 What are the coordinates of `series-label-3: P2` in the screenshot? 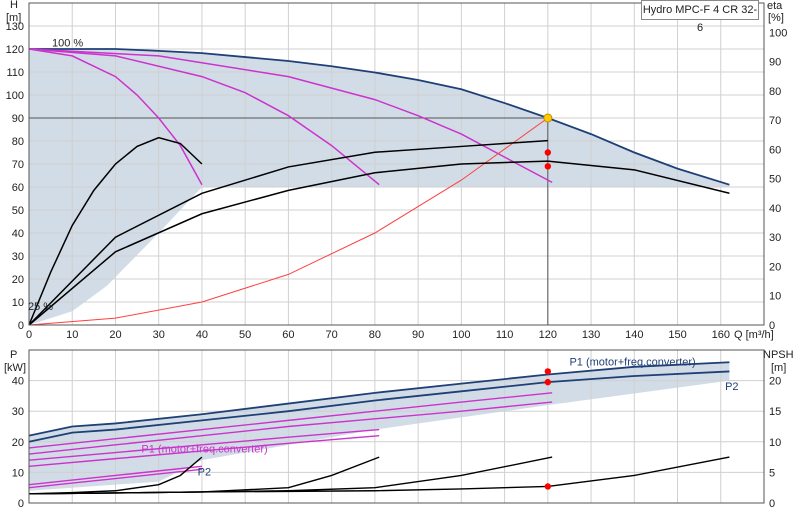 It's located at (204, 472).